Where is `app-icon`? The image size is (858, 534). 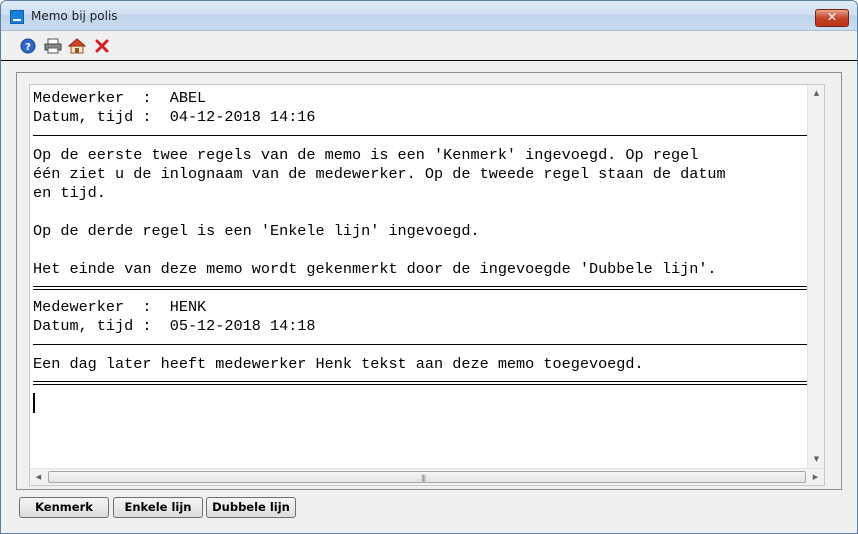
app-icon is located at coordinates (17, 17).